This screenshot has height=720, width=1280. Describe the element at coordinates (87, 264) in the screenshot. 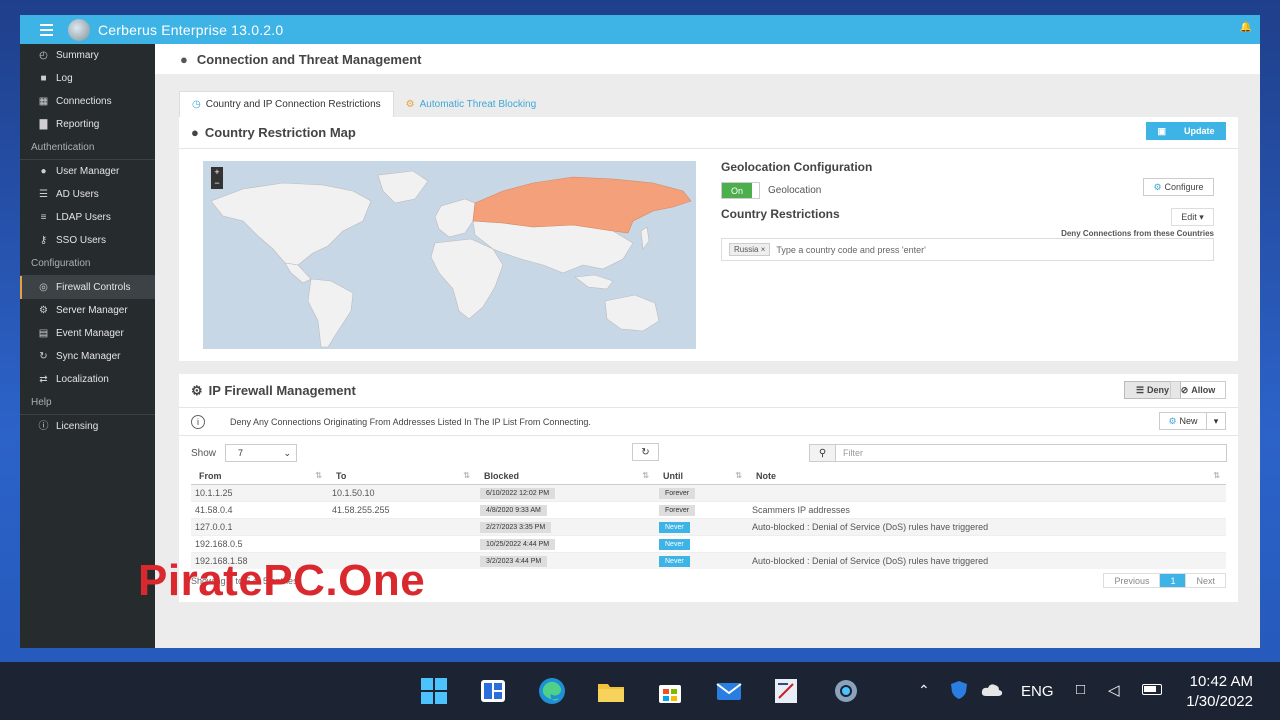

I see `sidebar-heading-configuration: Configuration` at that location.